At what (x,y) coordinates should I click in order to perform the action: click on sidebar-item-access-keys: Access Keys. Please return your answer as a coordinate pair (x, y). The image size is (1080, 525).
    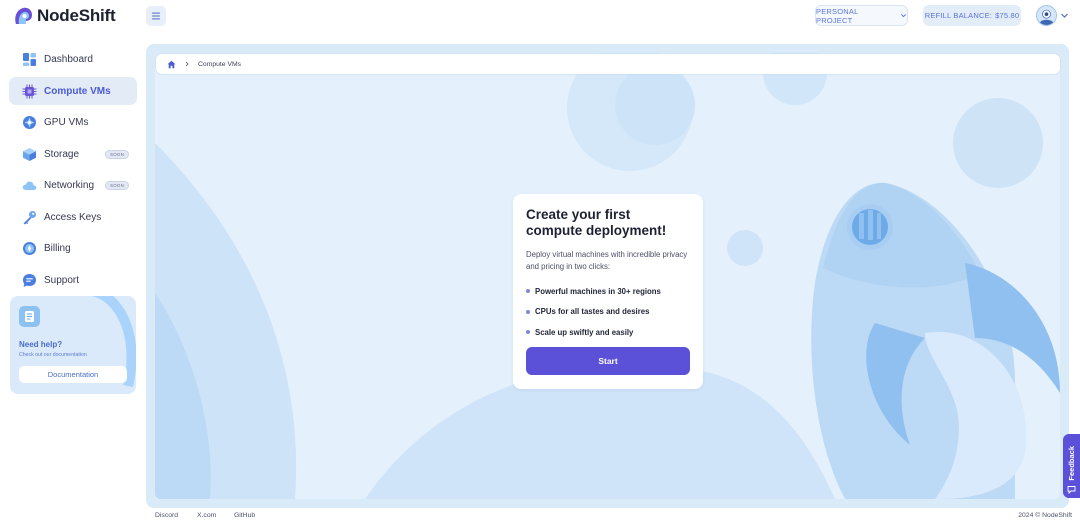
    Looking at the image, I should click on (73, 217).